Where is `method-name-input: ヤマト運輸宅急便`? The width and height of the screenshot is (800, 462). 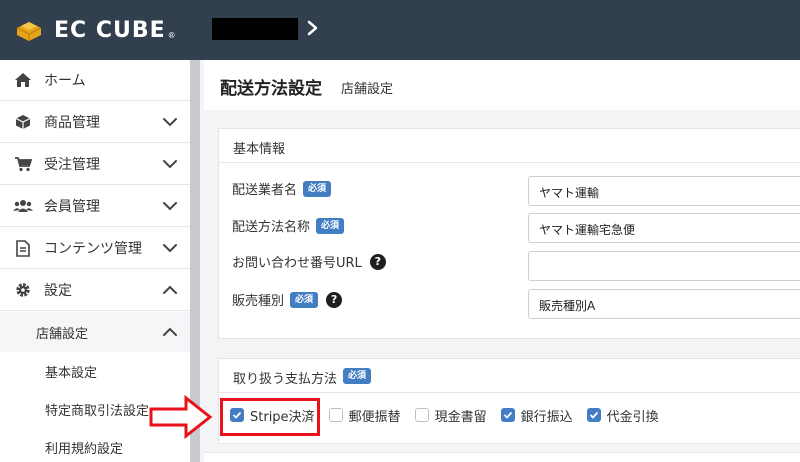 method-name-input: ヤマト運輸宅急便 is located at coordinates (664, 228).